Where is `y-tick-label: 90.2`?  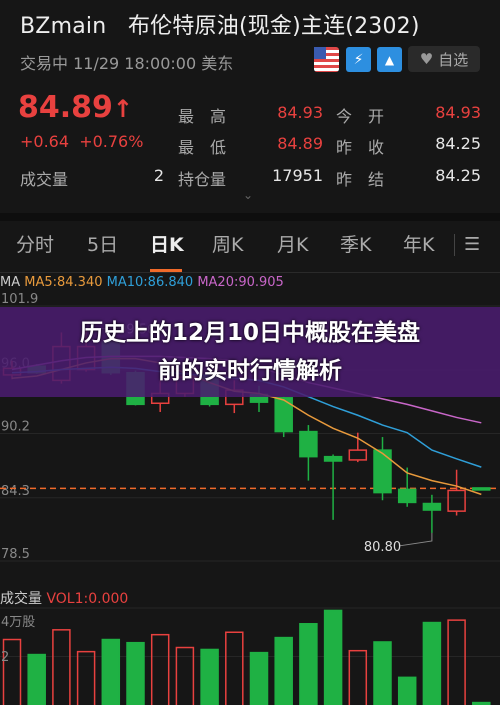
y-tick-label: 90.2 is located at coordinates (15, 427).